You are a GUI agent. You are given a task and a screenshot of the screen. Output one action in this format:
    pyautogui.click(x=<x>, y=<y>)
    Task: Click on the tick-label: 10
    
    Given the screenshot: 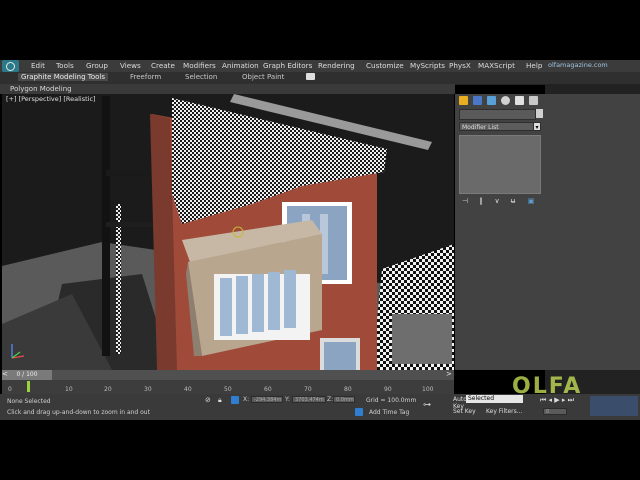 What is the action you would take?
    pyautogui.click(x=69, y=389)
    